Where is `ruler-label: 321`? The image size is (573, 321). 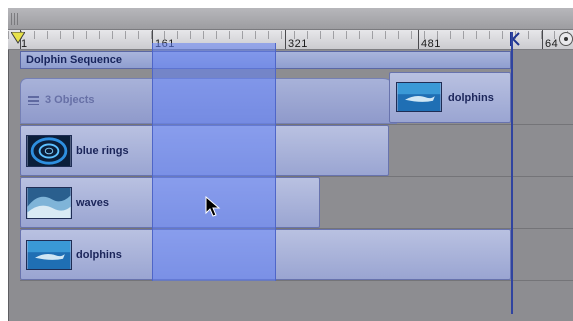 ruler-label: 321 is located at coordinates (298, 44).